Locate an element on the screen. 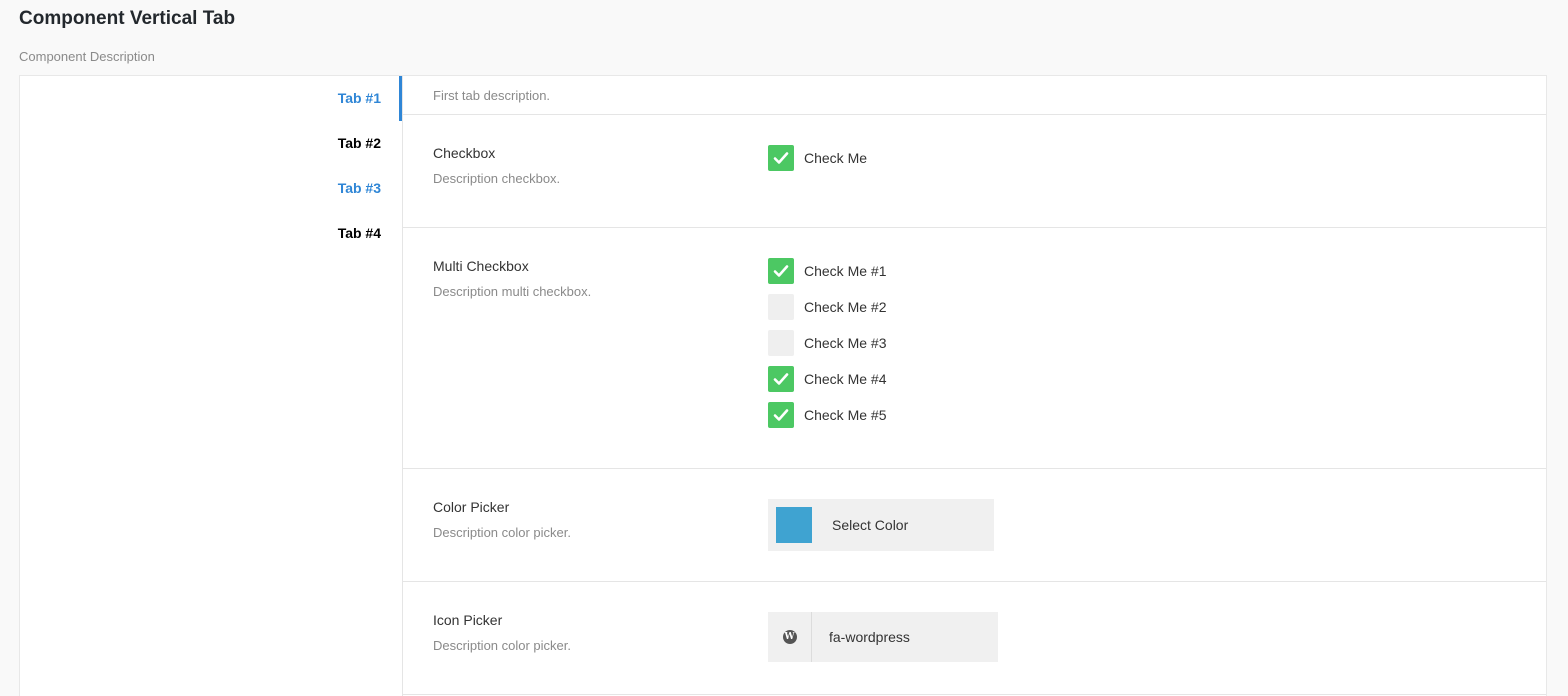 The height and width of the screenshot is (696, 1568). checkbox-label: Check Me #2 is located at coordinates (845, 307).